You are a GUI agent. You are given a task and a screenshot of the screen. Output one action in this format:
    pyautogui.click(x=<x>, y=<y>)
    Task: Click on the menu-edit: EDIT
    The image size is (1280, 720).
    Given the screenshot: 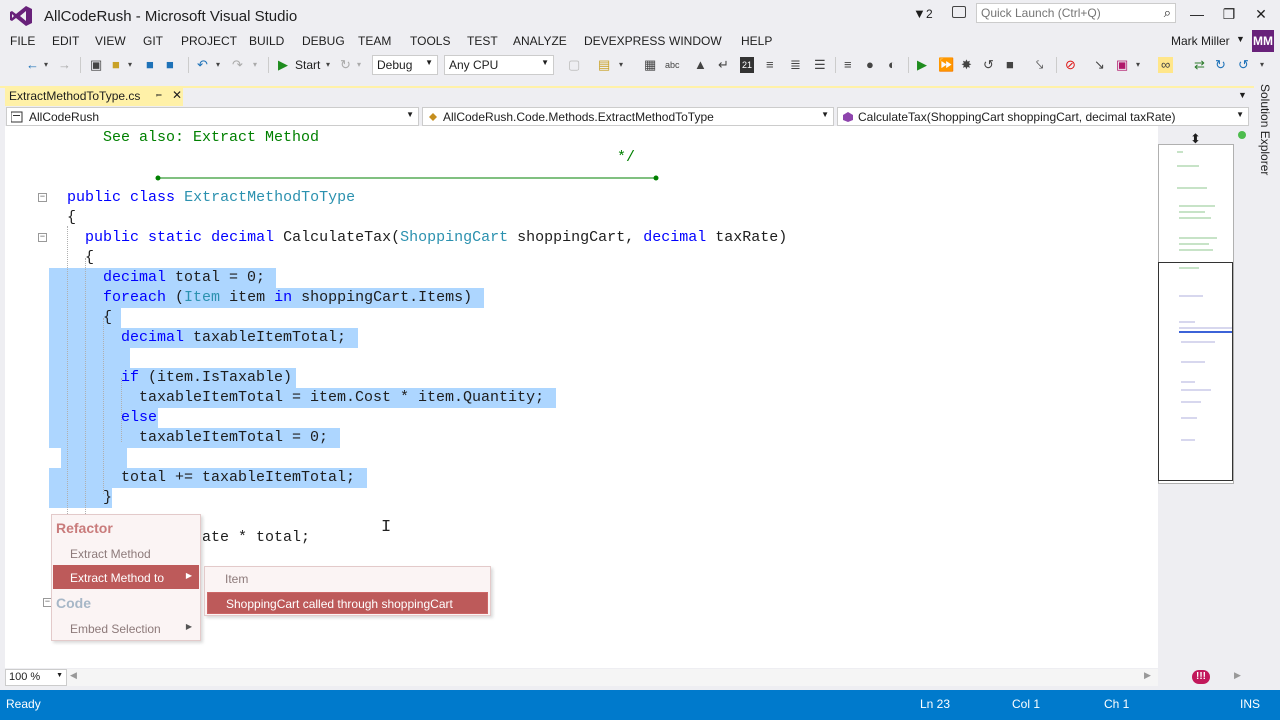 What is the action you would take?
    pyautogui.click(x=65, y=41)
    